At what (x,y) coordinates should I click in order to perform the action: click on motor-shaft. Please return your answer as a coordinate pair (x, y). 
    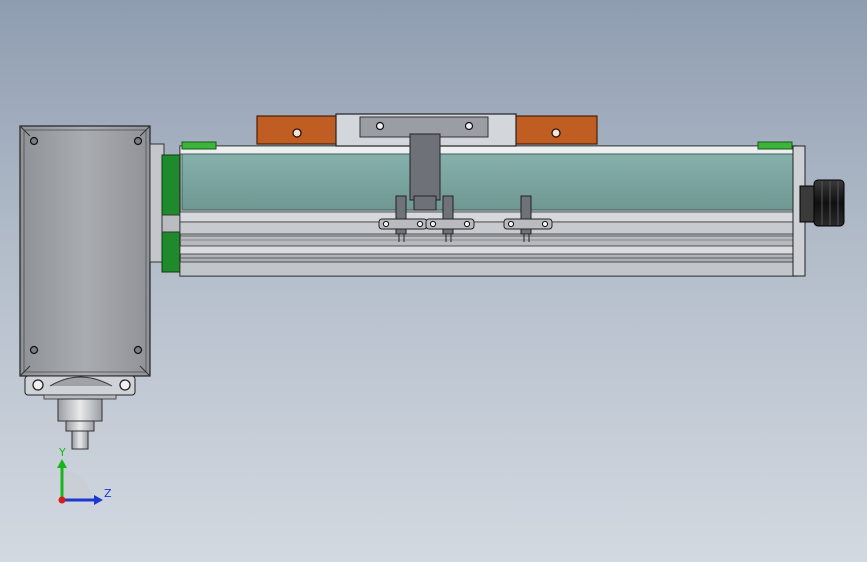
    Looking at the image, I should click on (80, 424).